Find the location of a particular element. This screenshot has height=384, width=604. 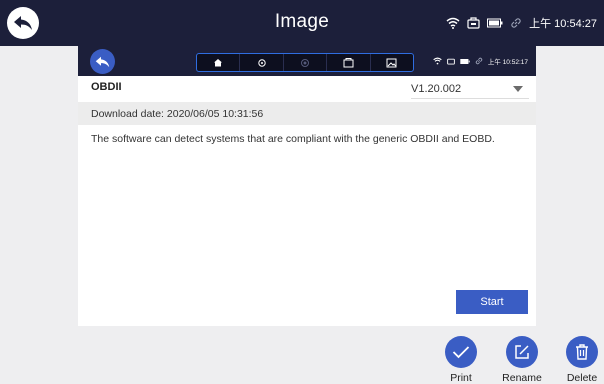

back-arrow-icon is located at coordinates (102, 61).